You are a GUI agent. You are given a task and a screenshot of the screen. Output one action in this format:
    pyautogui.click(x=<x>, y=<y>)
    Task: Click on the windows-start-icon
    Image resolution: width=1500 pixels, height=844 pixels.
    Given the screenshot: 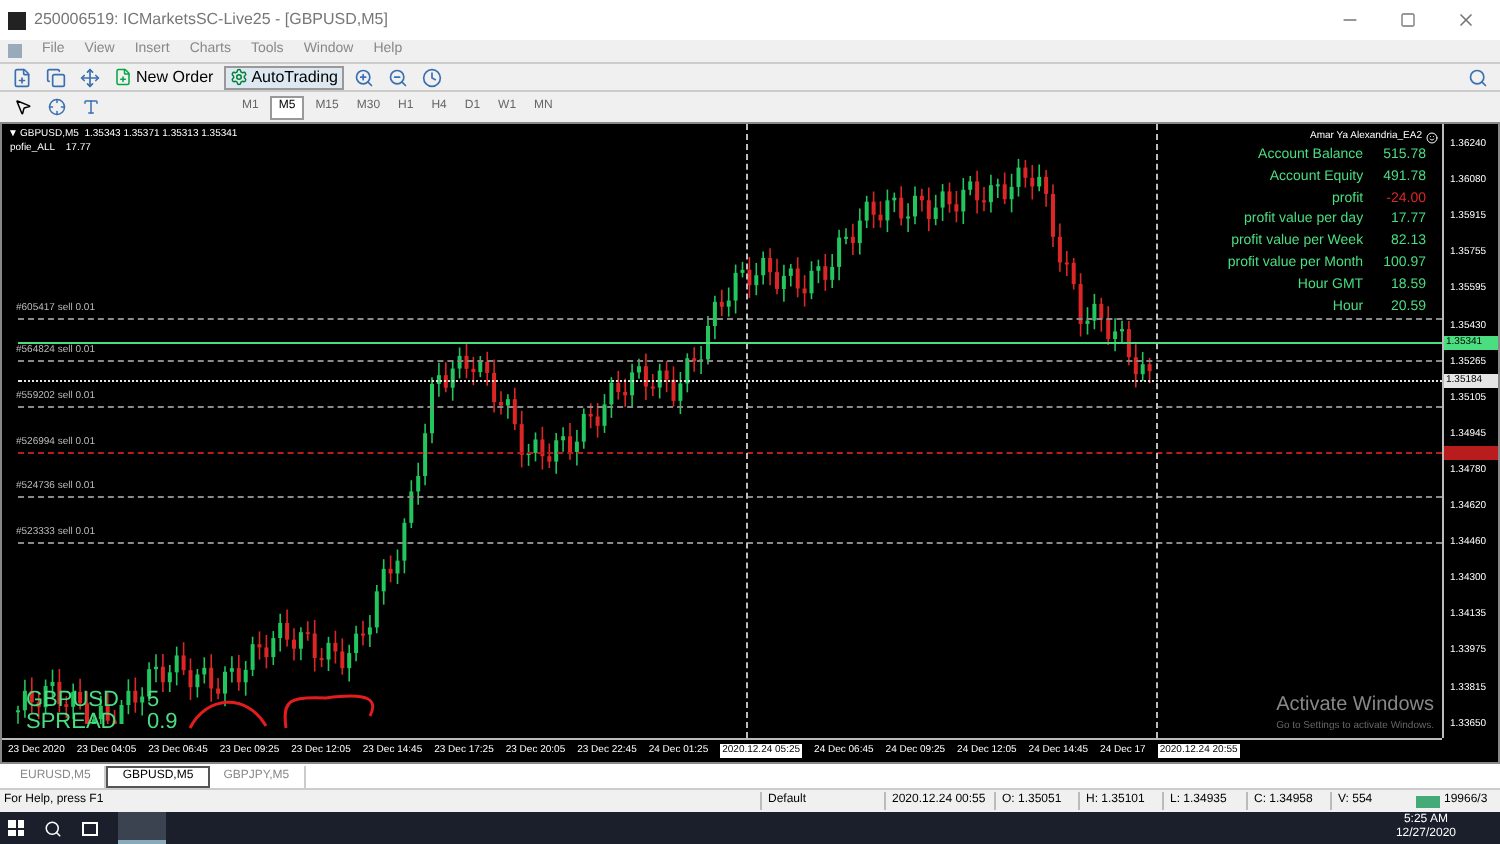 What is the action you would take?
    pyautogui.click(x=16, y=828)
    